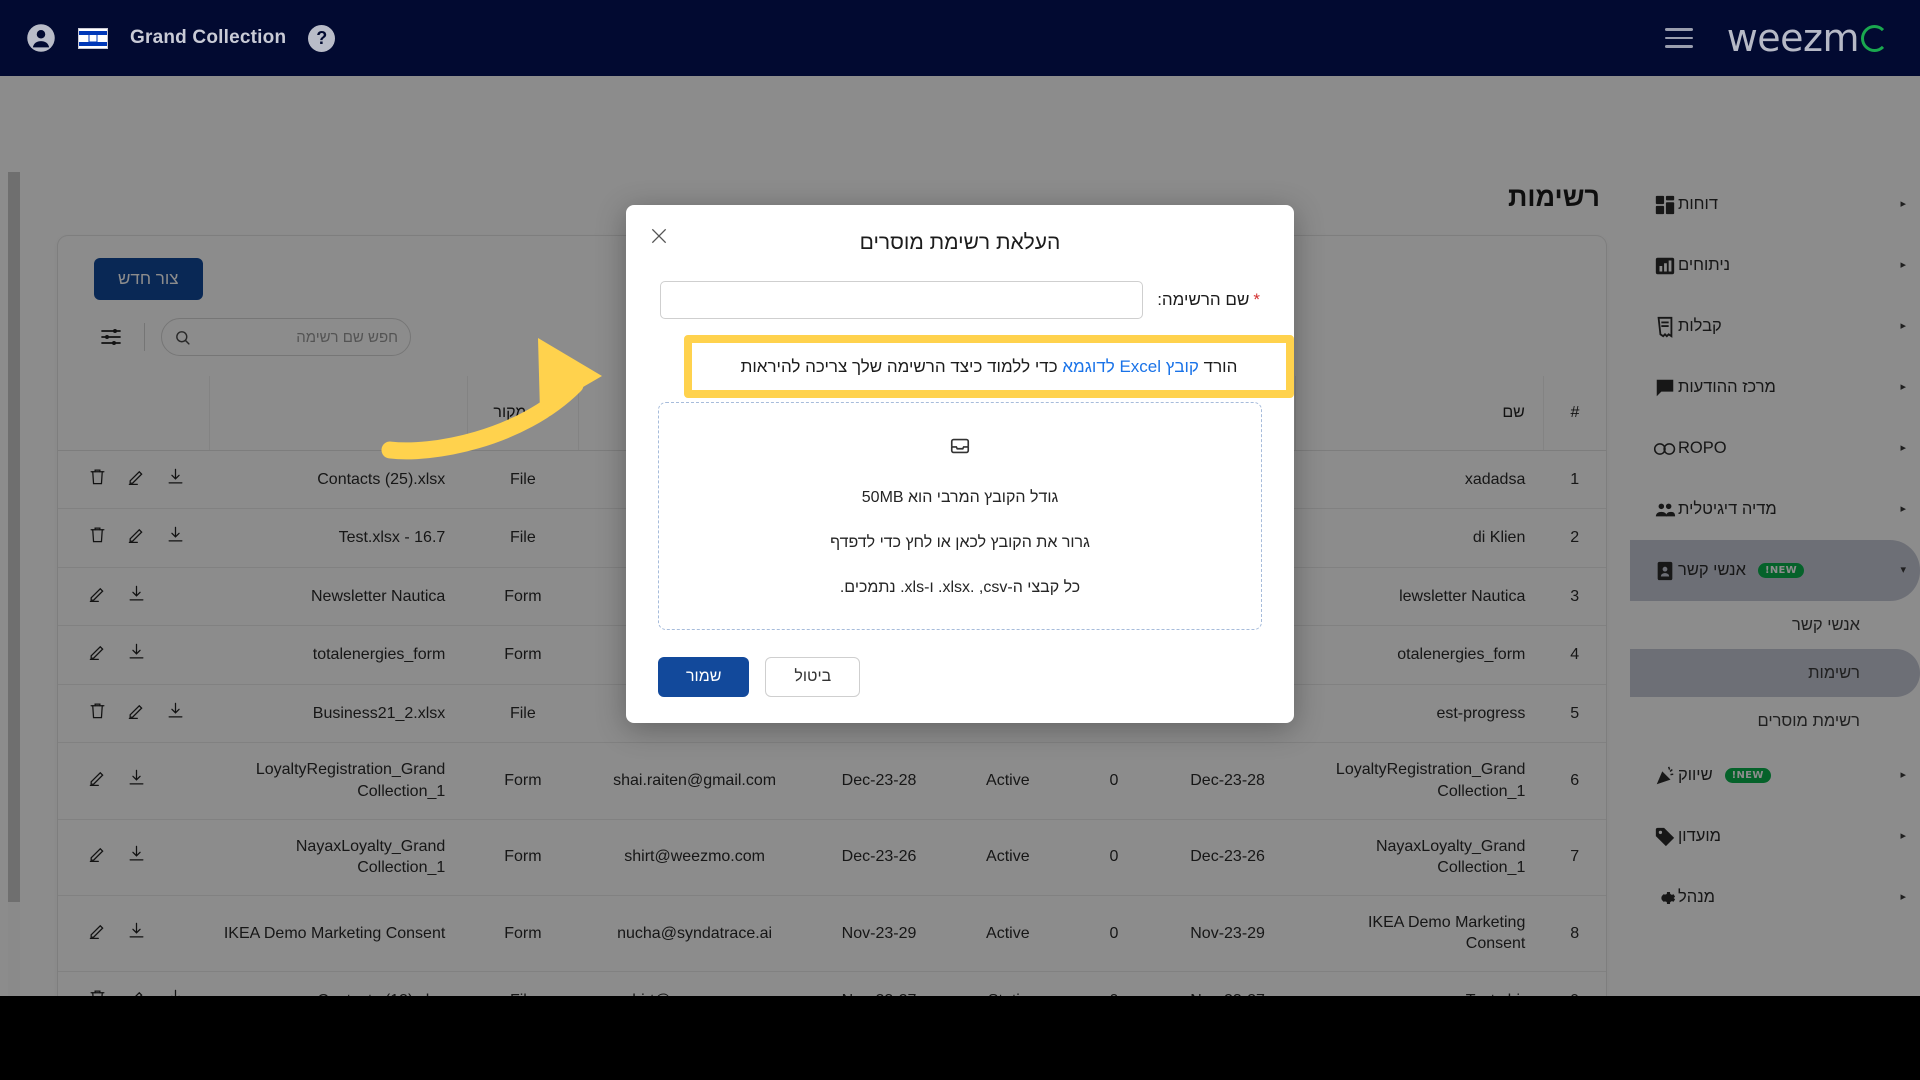  What do you see at coordinates (322, 38) in the screenshot?
I see `help-icon: ?` at bounding box center [322, 38].